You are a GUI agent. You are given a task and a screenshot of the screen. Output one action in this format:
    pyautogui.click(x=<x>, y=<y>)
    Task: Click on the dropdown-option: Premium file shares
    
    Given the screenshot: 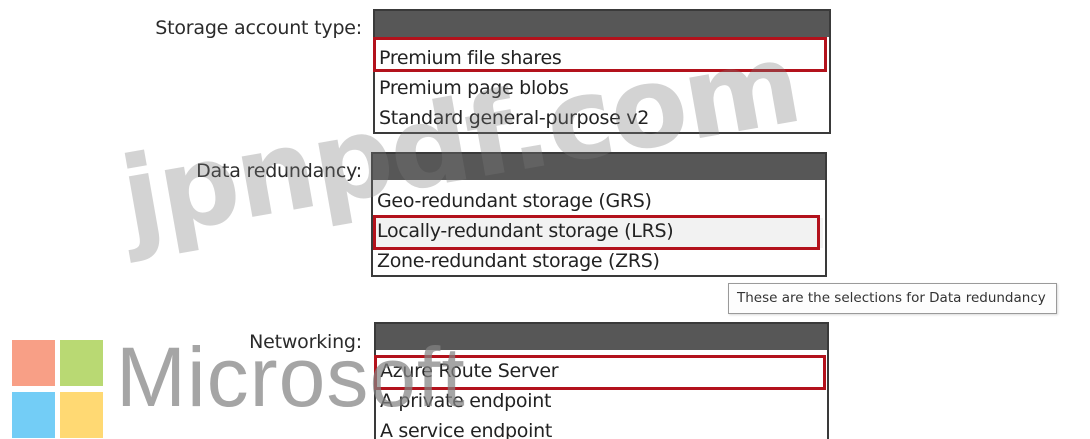 What is the action you would take?
    pyautogui.click(x=470, y=58)
    